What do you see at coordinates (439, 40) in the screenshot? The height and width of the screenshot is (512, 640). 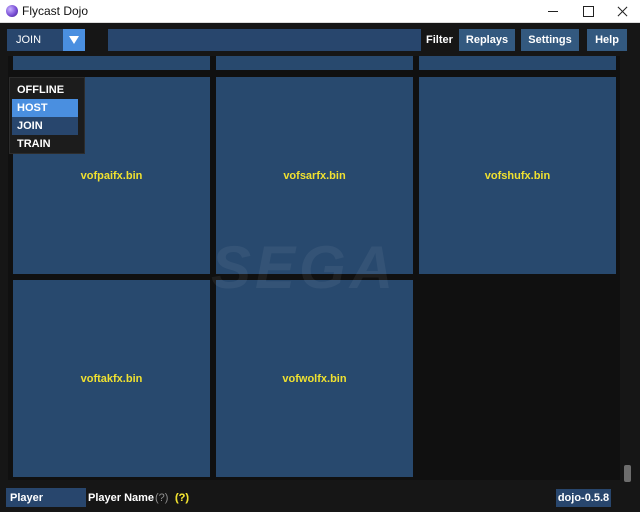 I see `filter-label: Filter` at bounding box center [439, 40].